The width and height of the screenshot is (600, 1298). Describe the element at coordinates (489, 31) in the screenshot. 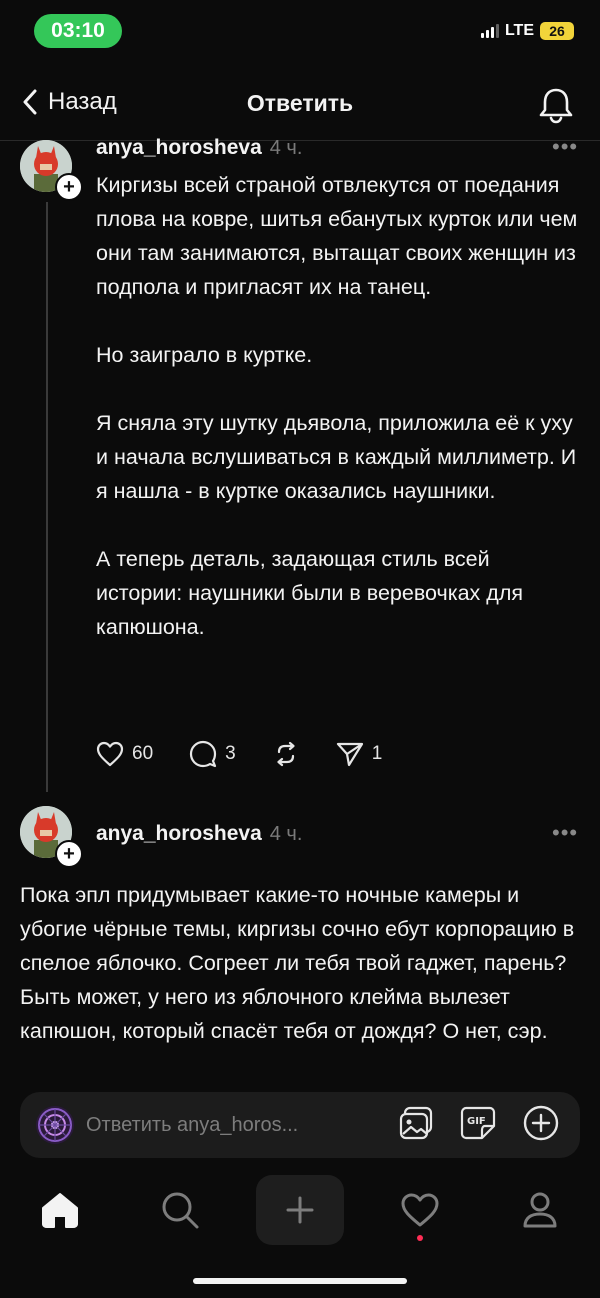

I see `signal-icon` at that location.